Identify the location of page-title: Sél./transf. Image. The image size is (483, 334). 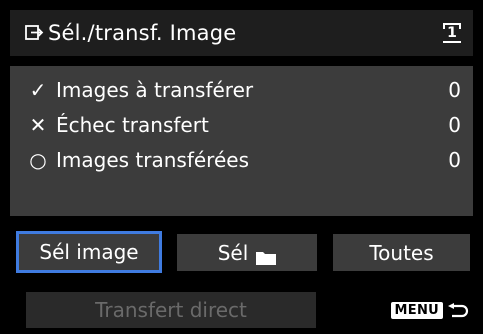
(142, 33).